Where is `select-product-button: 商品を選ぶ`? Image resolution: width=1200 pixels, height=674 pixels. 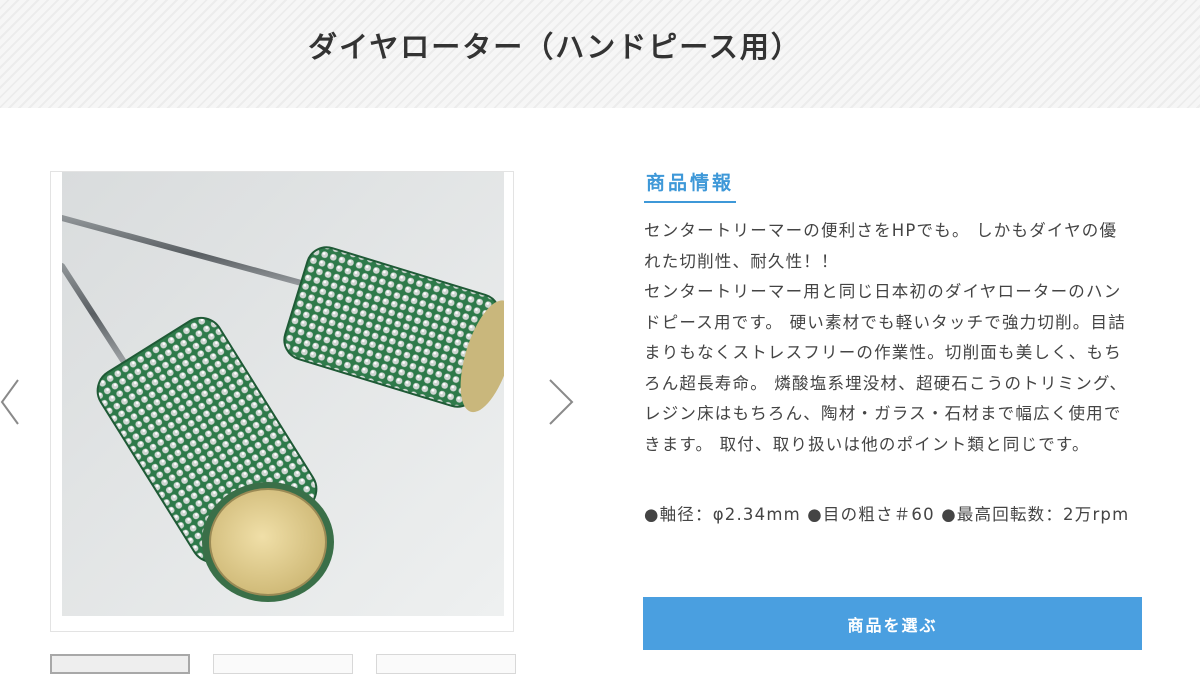 select-product-button: 商品を選ぶ is located at coordinates (892, 623).